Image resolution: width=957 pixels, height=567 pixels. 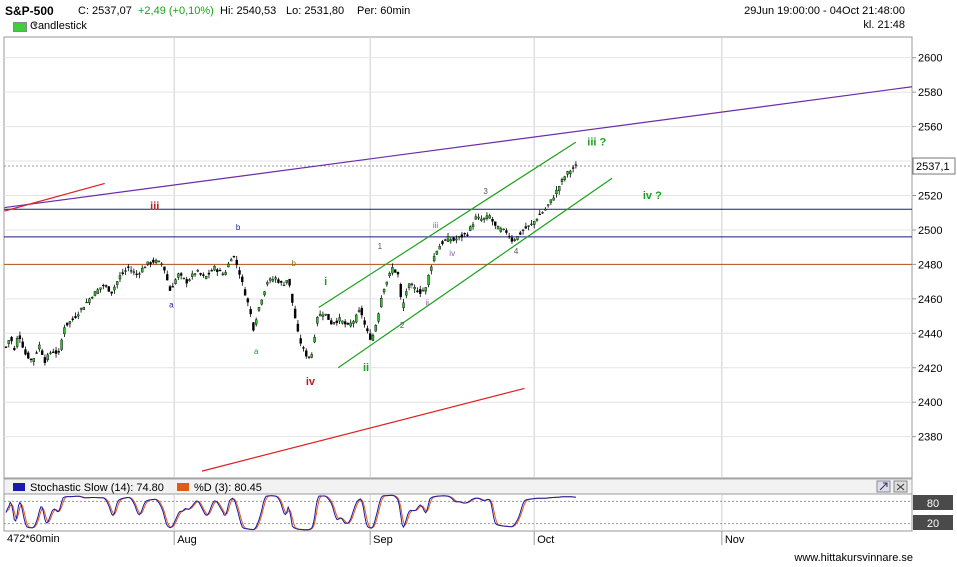 I want to click on wave-label: 4, so click(x=516, y=251).